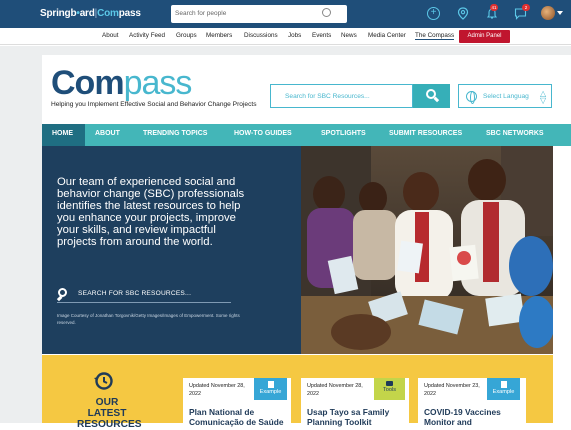 This screenshot has width=571, height=430. What do you see at coordinates (58, 13) in the screenshot?
I see `logo-text-springb: Springb` at bounding box center [58, 13].